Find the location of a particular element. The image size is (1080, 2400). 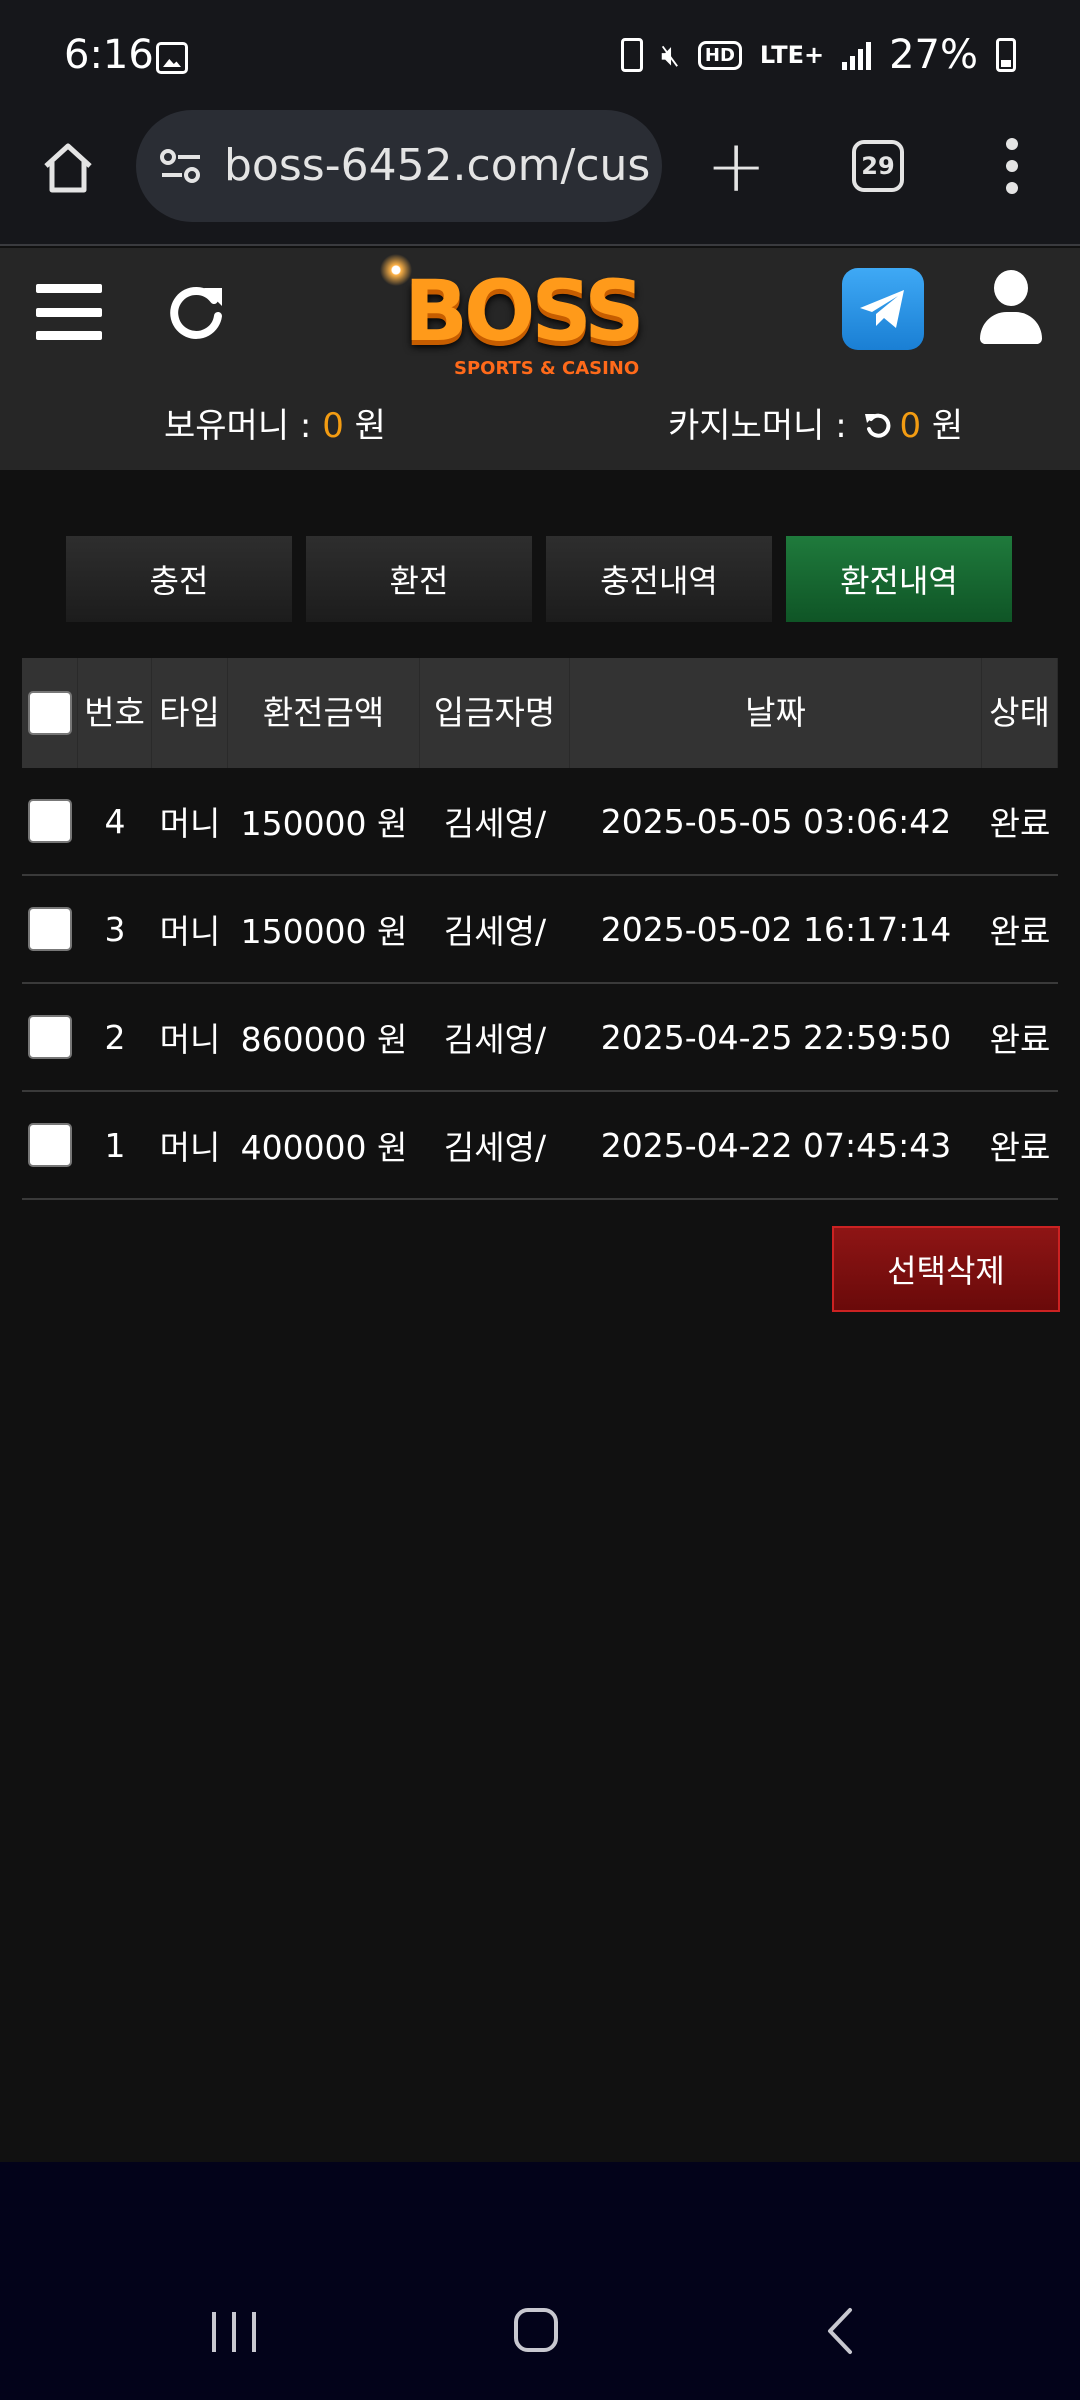

mute-icon: 🔇︎ is located at coordinates (670, 55).